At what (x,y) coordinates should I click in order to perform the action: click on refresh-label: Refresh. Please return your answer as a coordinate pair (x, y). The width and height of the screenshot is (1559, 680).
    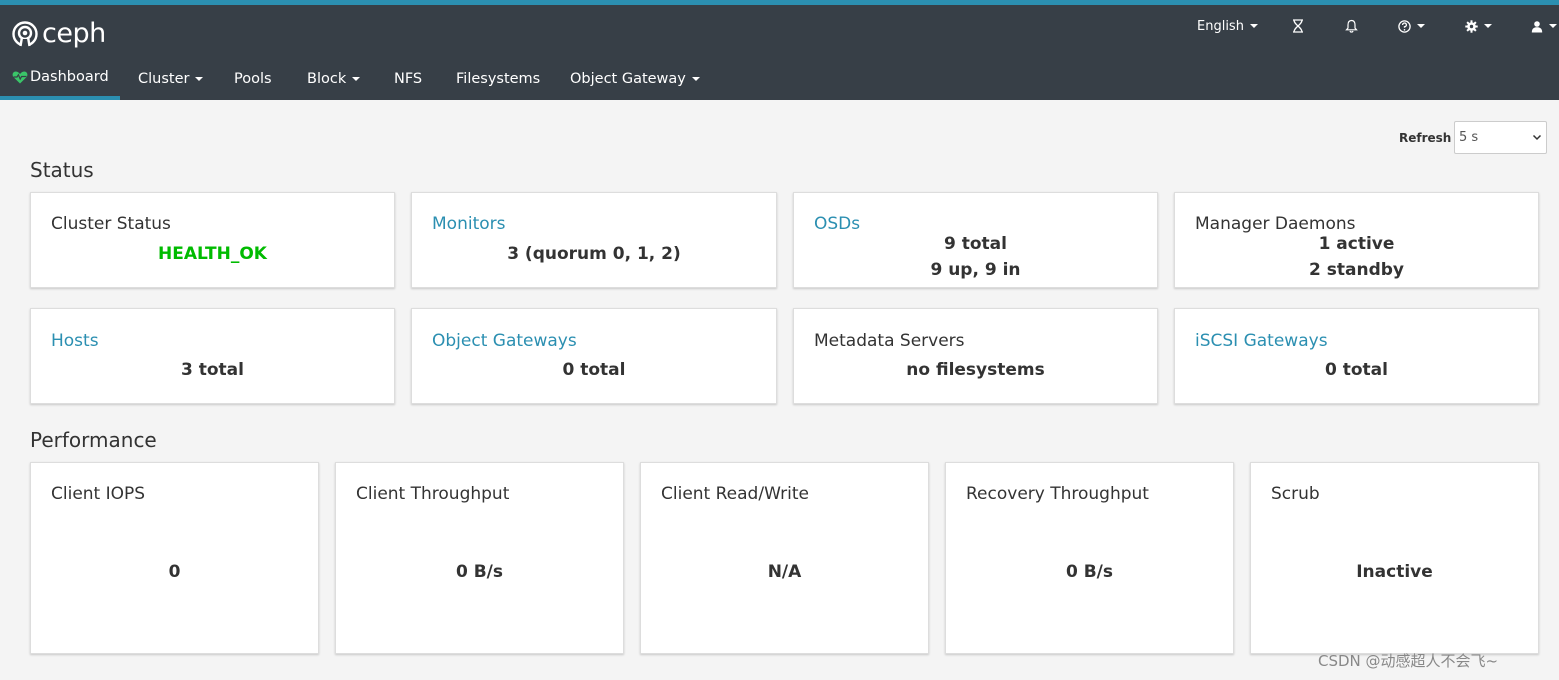
    Looking at the image, I should click on (1425, 138).